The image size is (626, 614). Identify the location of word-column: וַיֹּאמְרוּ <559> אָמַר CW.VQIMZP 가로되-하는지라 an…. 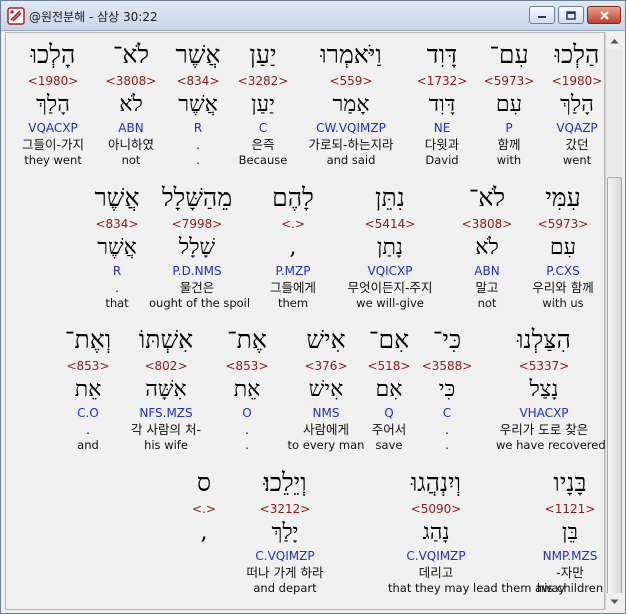
(351, 103).